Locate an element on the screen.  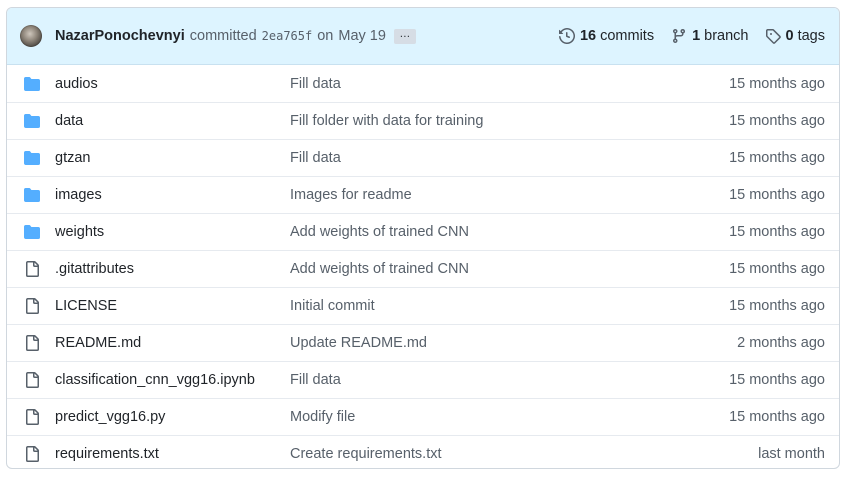
commit-age: last month is located at coordinates (791, 454).